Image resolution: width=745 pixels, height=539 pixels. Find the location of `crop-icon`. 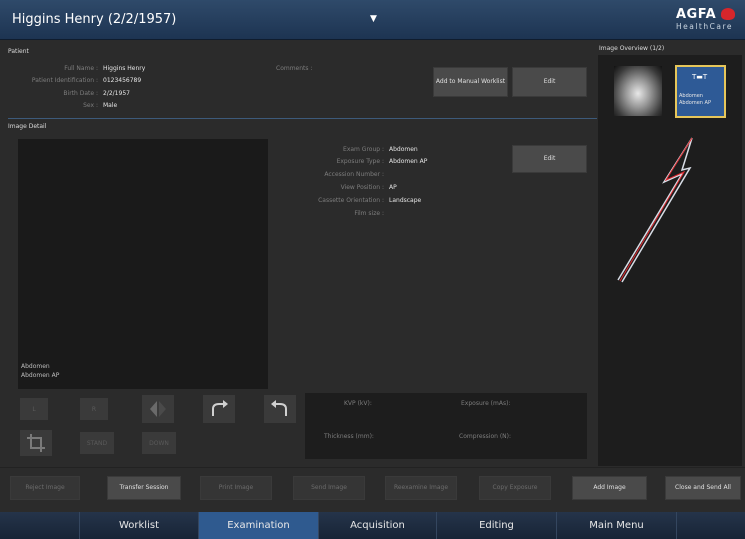

crop-icon is located at coordinates (36, 443).